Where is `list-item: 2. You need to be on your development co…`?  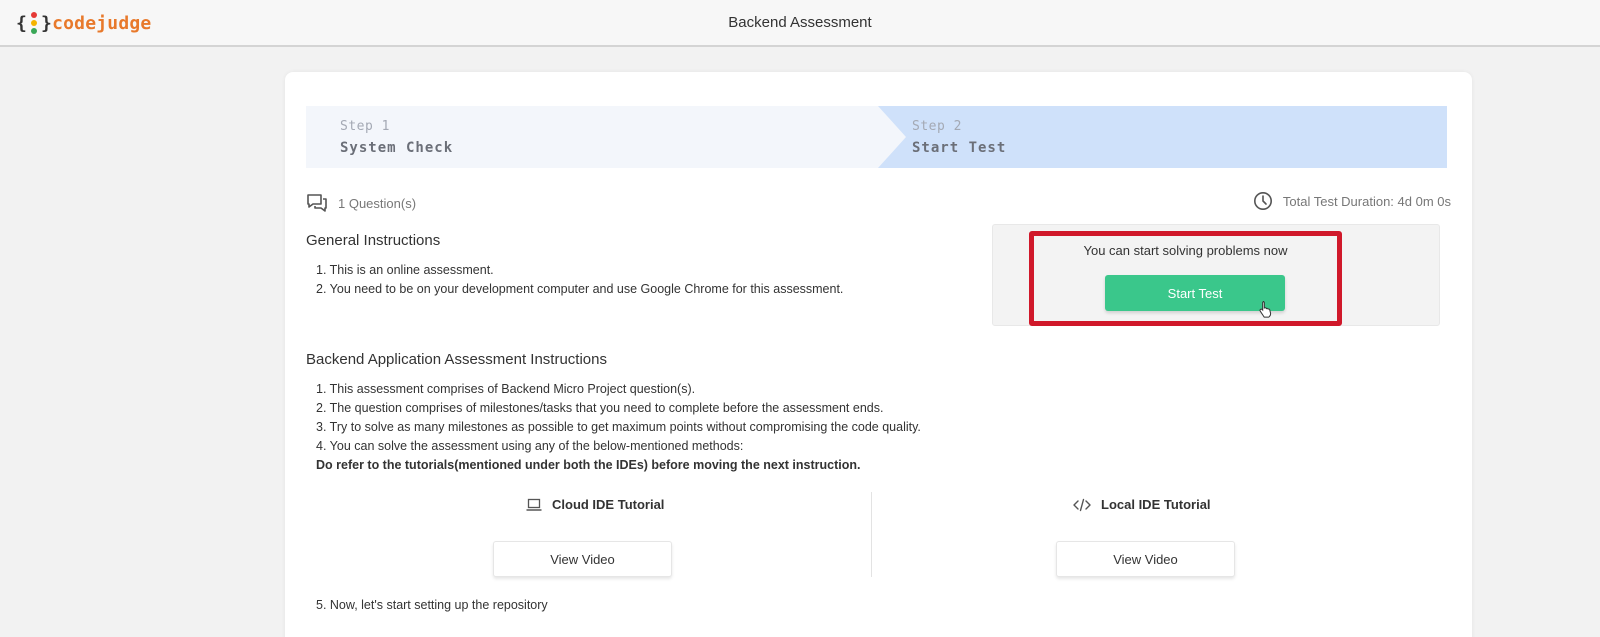
list-item: 2. You need to be on your development co… is located at coordinates (580, 289).